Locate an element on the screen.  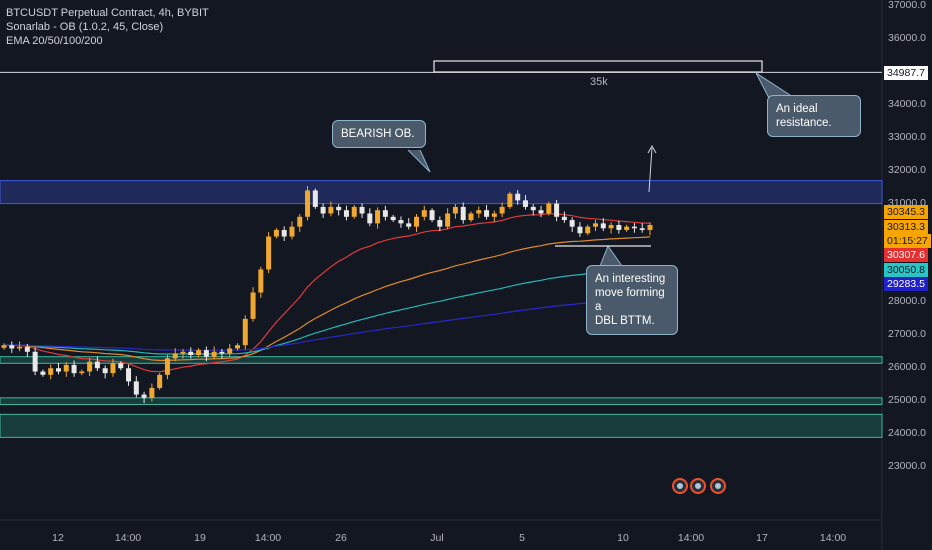
price-tag-last: 30345.3 is located at coordinates (906, 212).